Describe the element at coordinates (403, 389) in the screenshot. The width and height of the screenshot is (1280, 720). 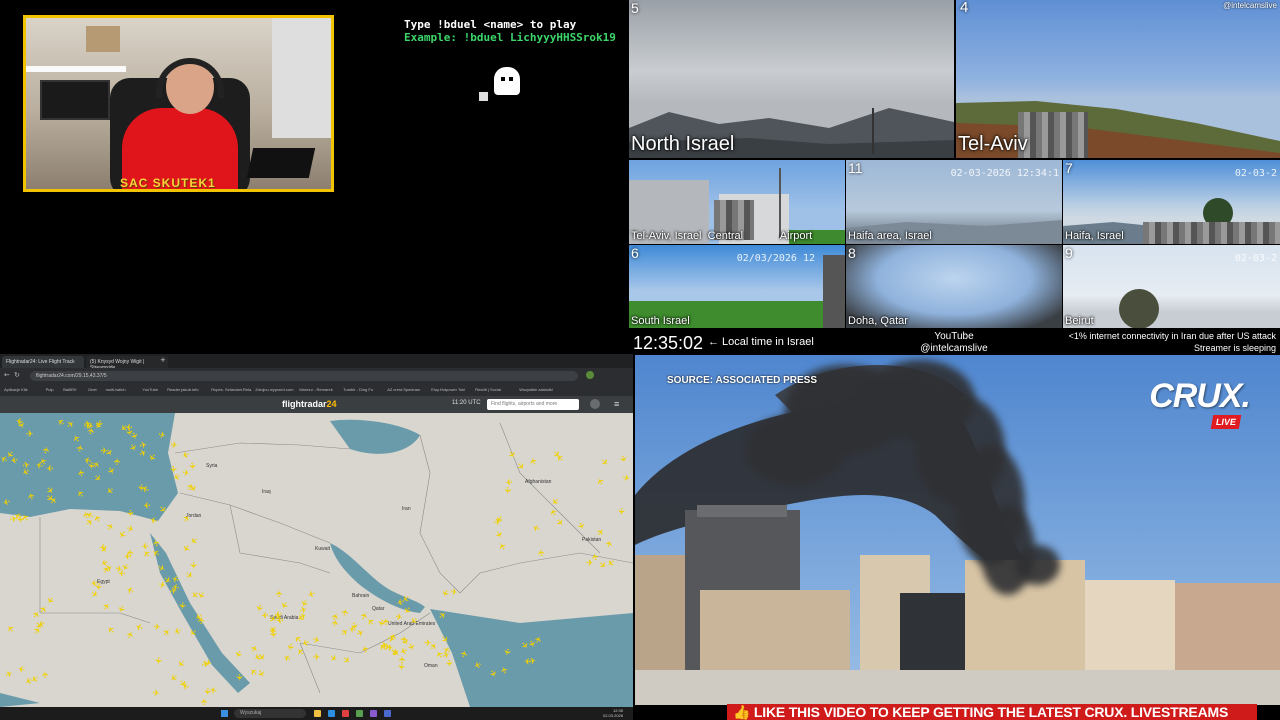
I see `bookmark-item: AZ crest.Spectram` at that location.